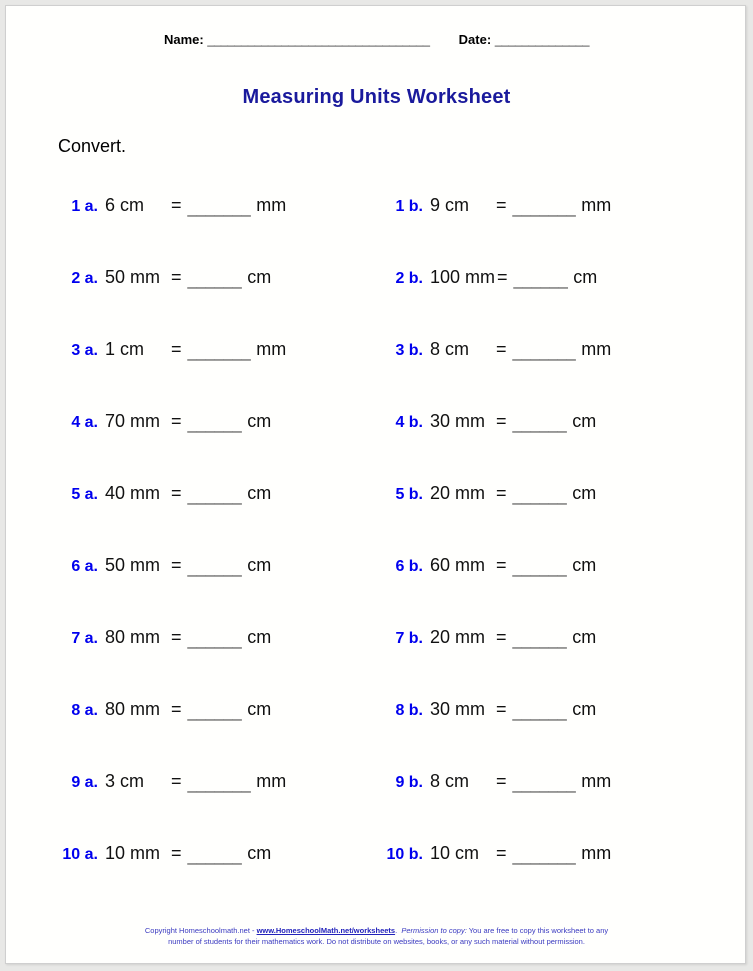 Image resolution: width=753 pixels, height=971 pixels. What do you see at coordinates (376, 97) in the screenshot?
I see `page-title: Measuring Units Worksheet` at bounding box center [376, 97].